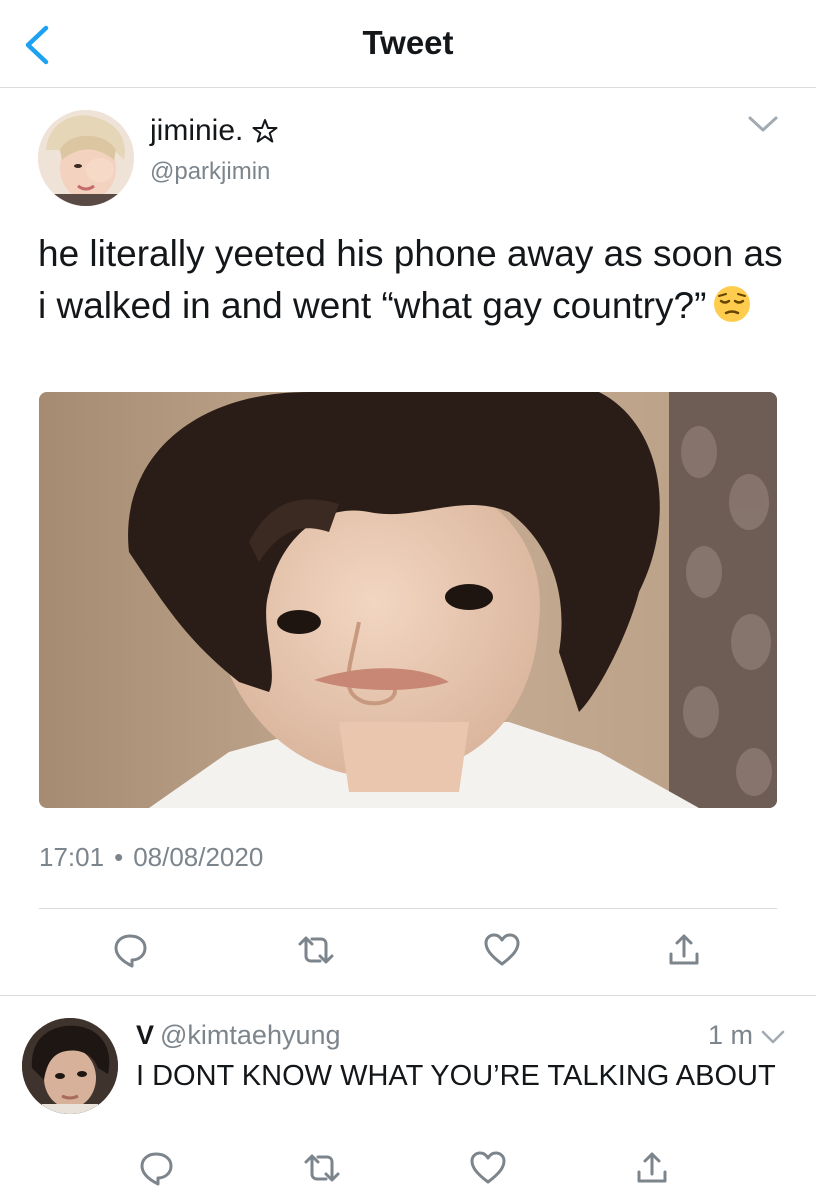 This screenshot has height=1200, width=816. I want to click on reply-text: I DONT KNOW WHAT YOU’RE TALKING ABOUT, so click(456, 1076).